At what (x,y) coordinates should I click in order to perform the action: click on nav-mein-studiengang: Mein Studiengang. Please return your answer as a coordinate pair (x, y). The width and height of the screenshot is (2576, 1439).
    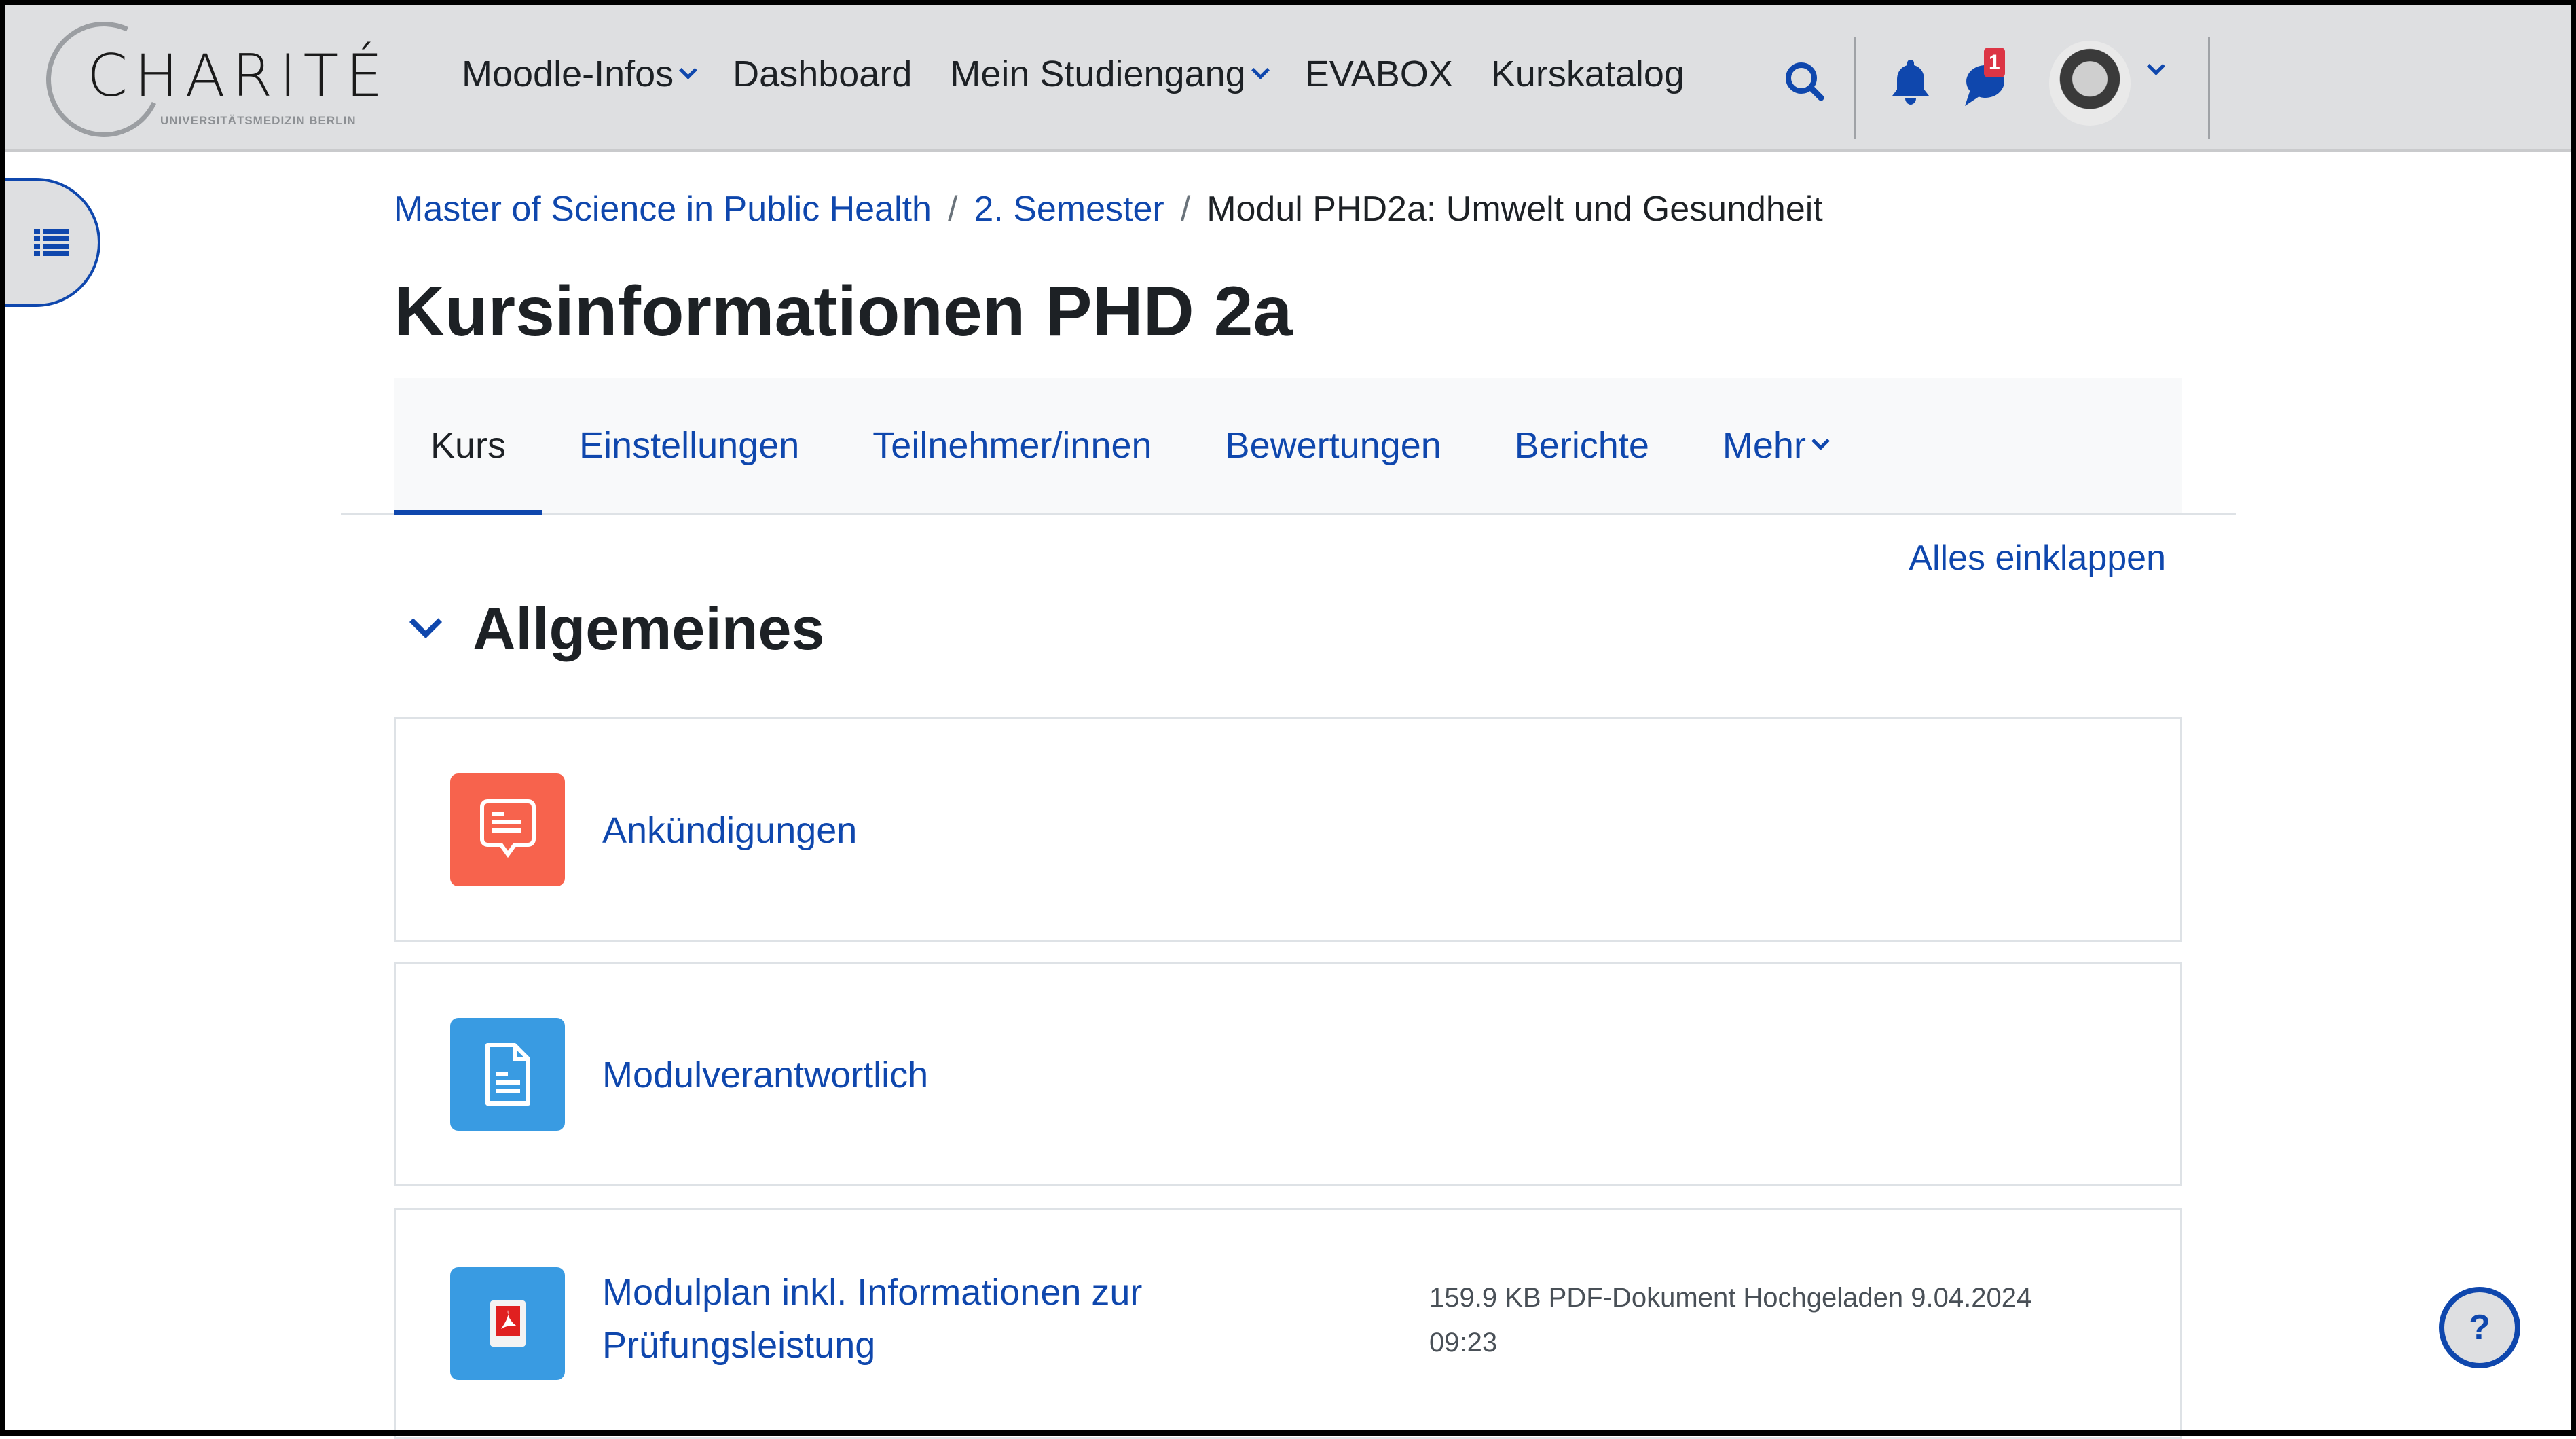
    Looking at the image, I should click on (1110, 74).